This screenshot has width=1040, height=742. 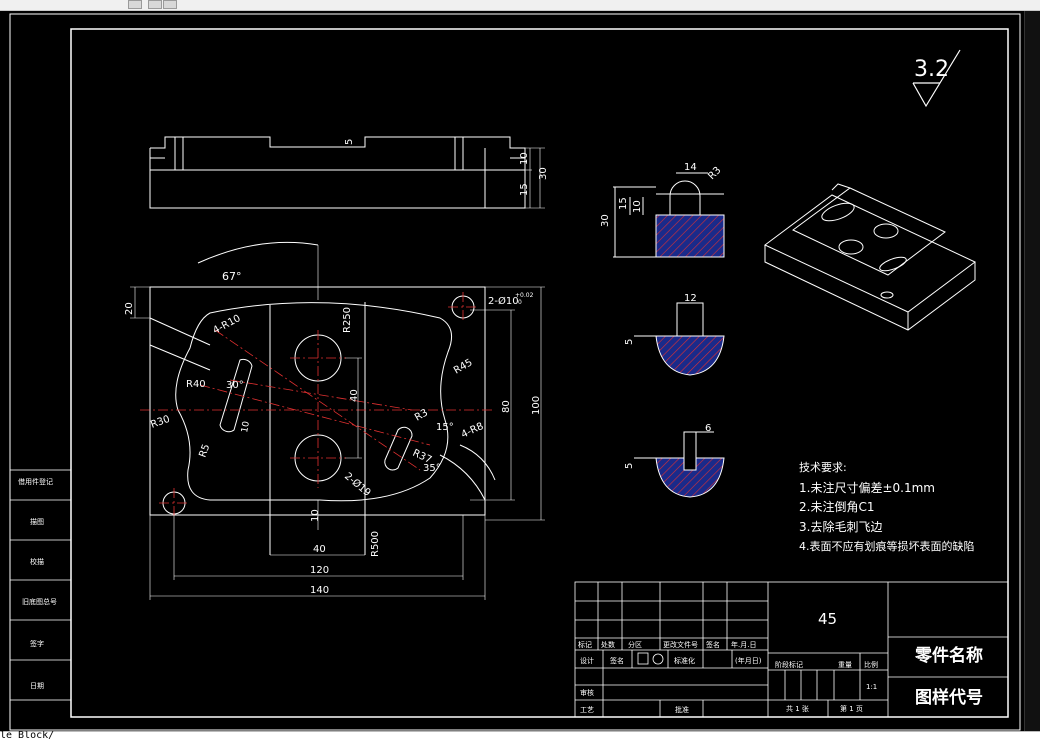 I want to click on sheets-text: 共 1 张, so click(x=797, y=708).